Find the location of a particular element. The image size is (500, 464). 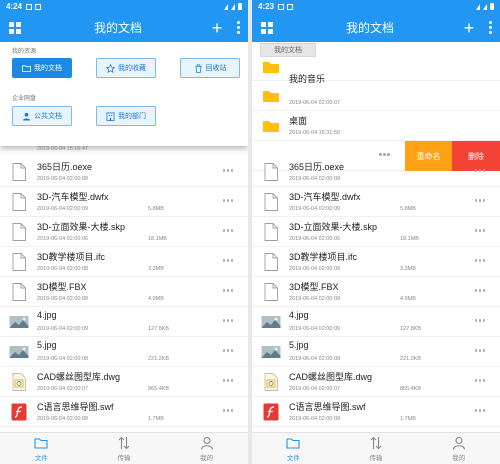

file-name: 365日历.oexe is located at coordinates (65, 167).